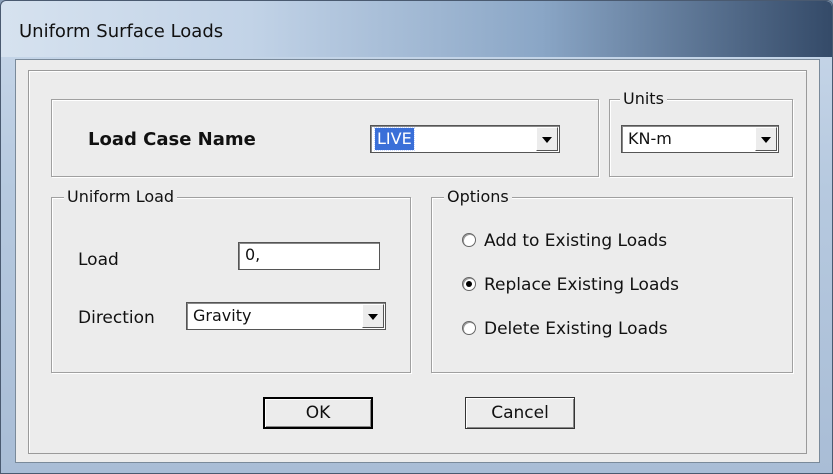  I want to click on direction-dropdown-icon, so click(373, 316).